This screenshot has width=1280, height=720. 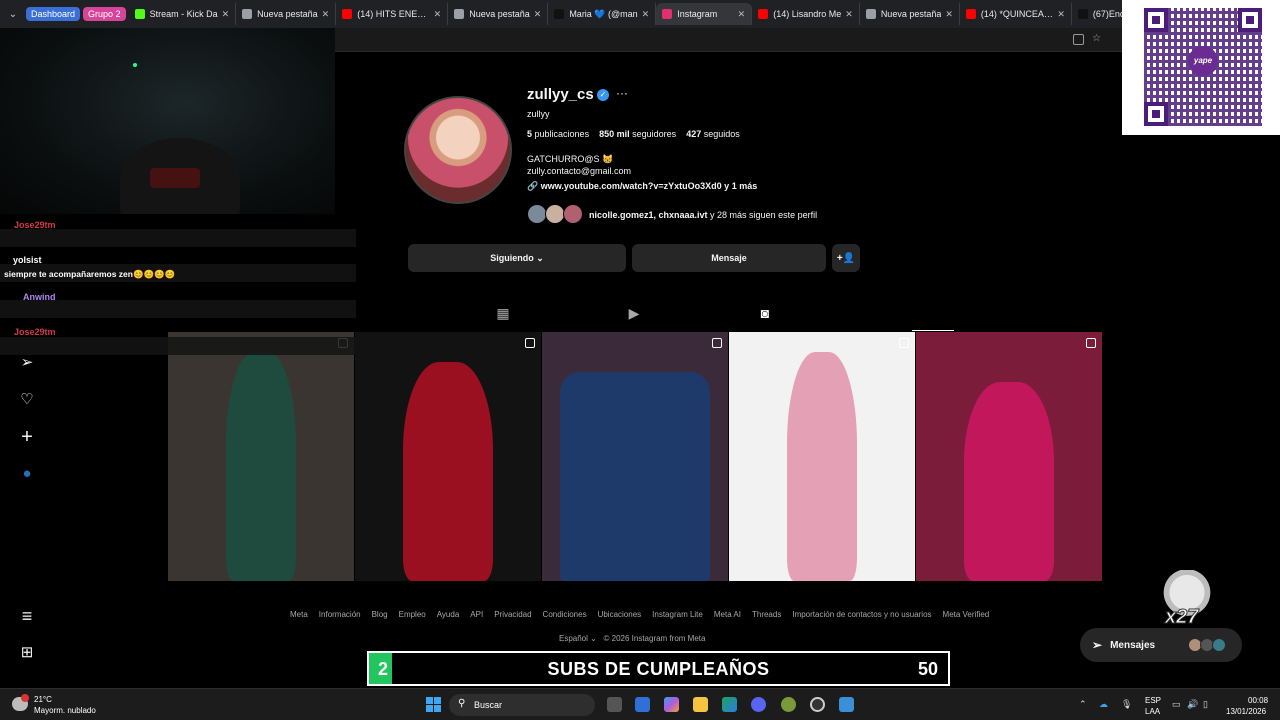 I want to click on task-view-icon, so click(x=614, y=704).